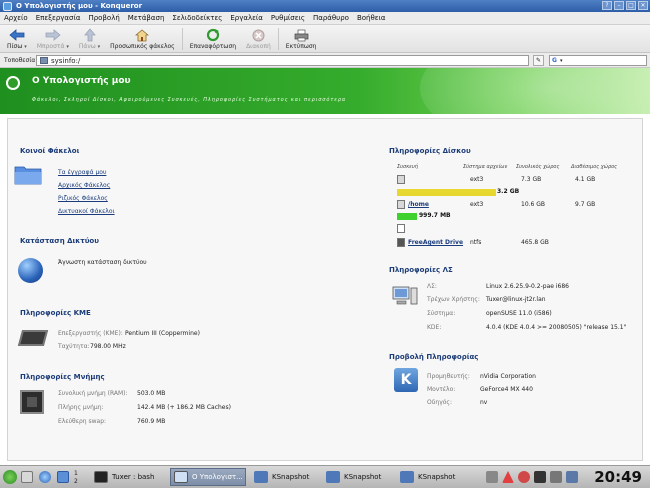 The height and width of the screenshot is (488, 650). What do you see at coordinates (142, 35) in the screenshot?
I see `home-icon` at bounding box center [142, 35].